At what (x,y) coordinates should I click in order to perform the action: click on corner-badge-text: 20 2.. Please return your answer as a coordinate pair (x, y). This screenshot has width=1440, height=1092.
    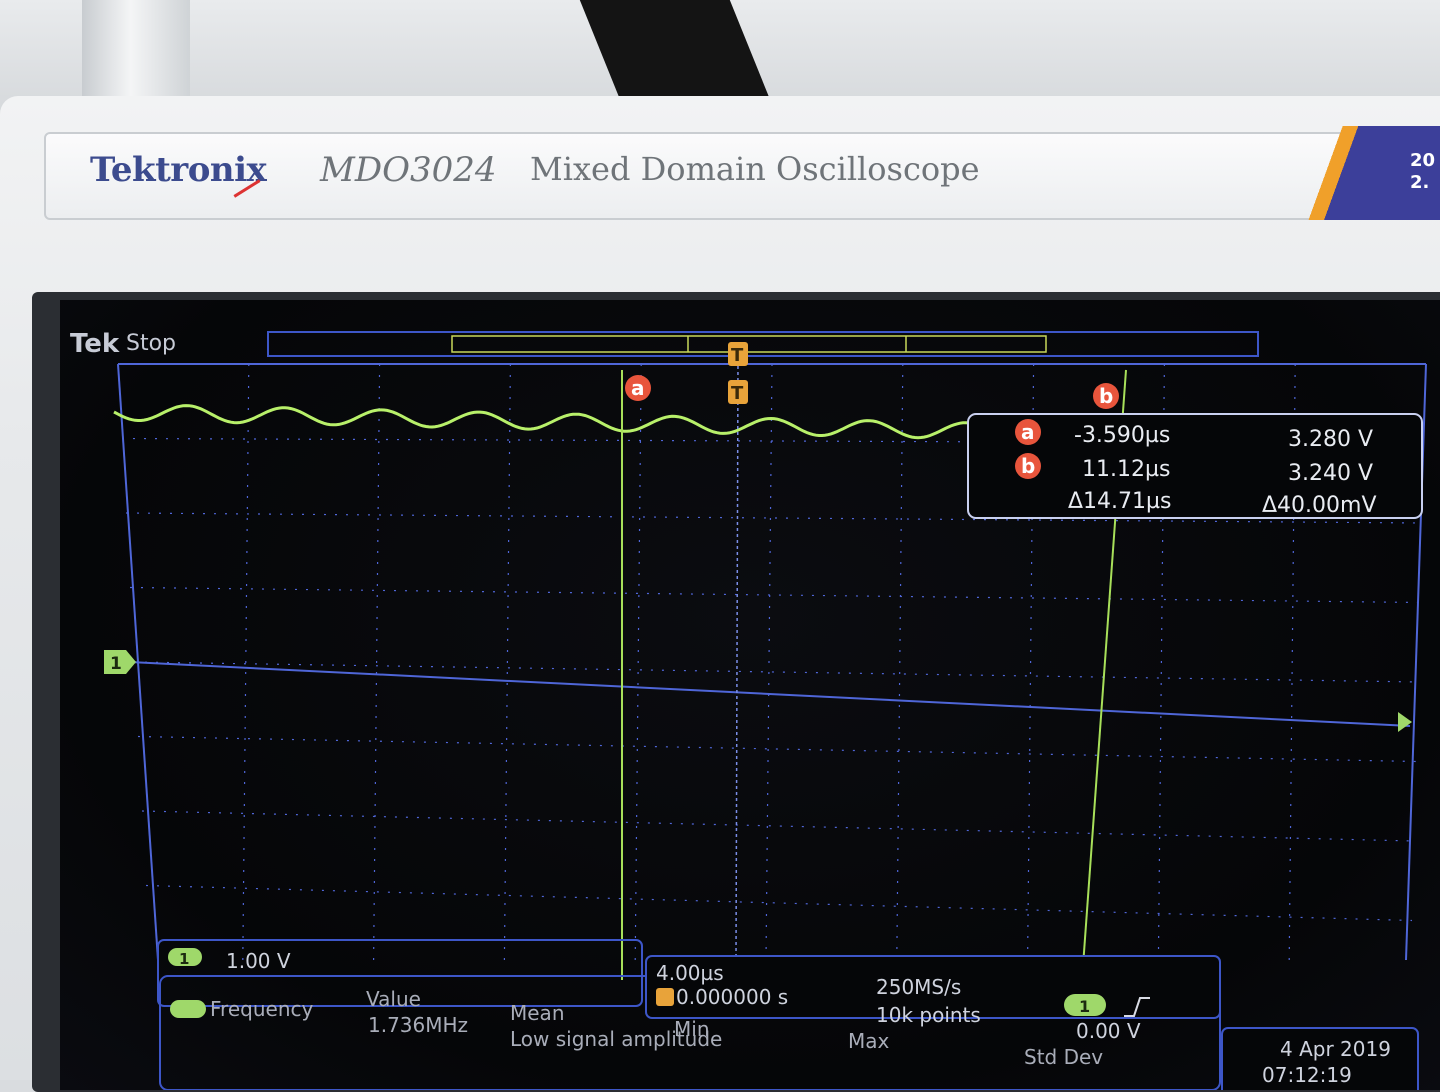
    Looking at the image, I should click on (1423, 171).